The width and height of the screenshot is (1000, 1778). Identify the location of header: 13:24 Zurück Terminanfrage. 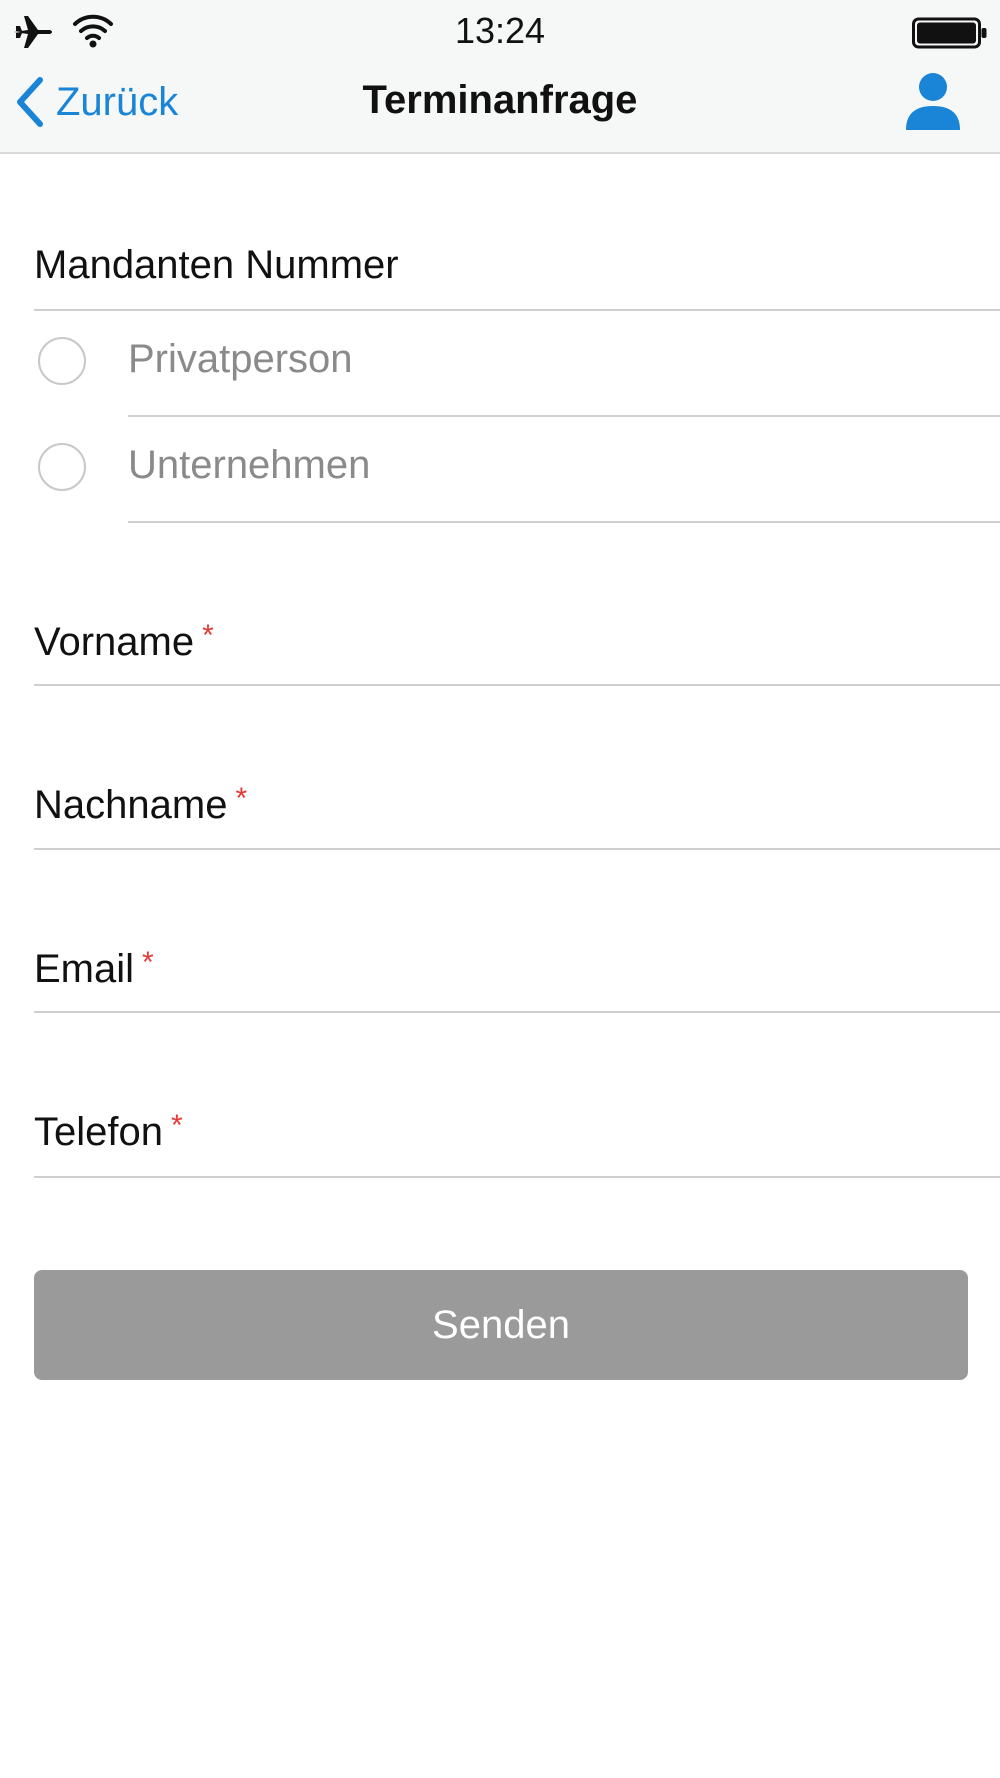
(500, 77).